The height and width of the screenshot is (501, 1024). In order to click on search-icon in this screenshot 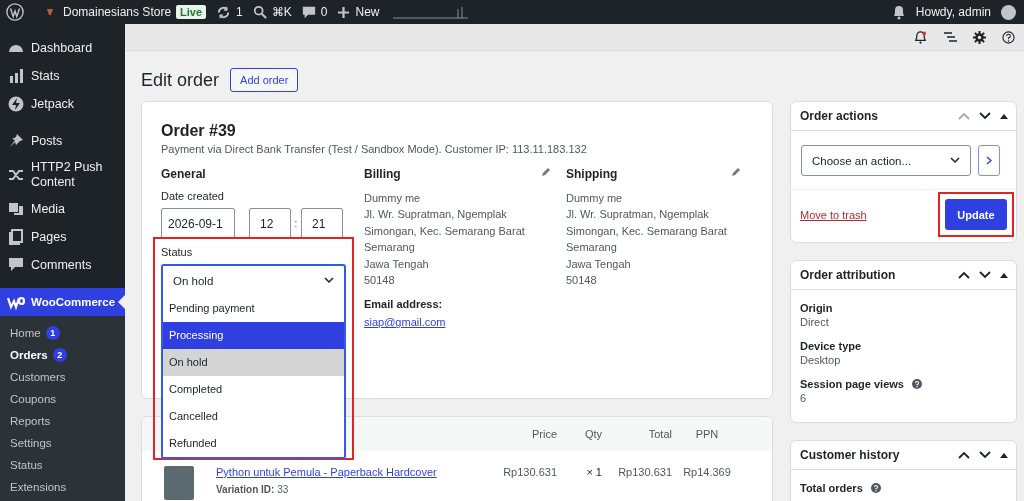, I will do `click(259, 12)`.